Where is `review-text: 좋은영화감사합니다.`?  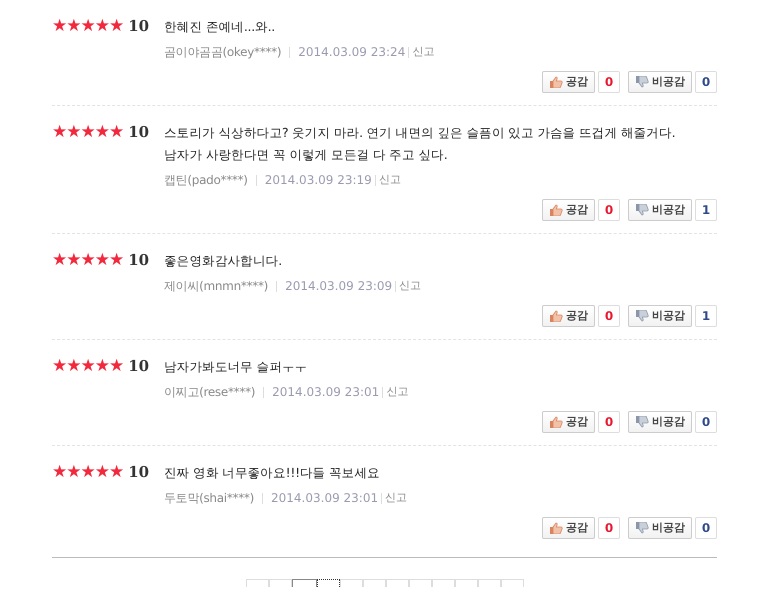 review-text: 좋은영화감사합니다. is located at coordinates (223, 261).